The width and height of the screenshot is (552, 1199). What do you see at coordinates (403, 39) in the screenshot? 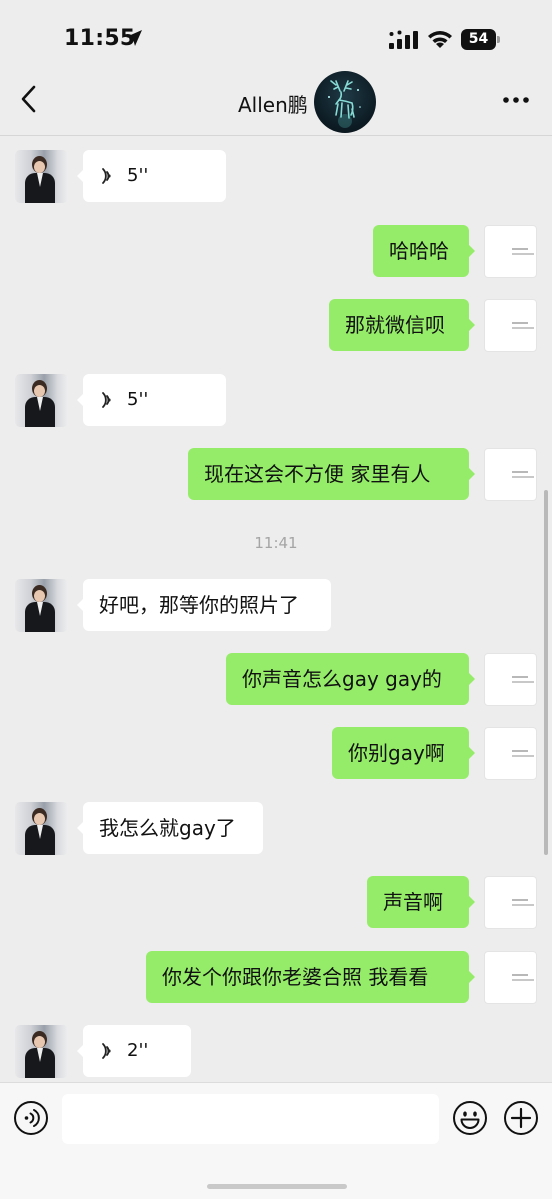
I see `cellular-signal-icon` at bounding box center [403, 39].